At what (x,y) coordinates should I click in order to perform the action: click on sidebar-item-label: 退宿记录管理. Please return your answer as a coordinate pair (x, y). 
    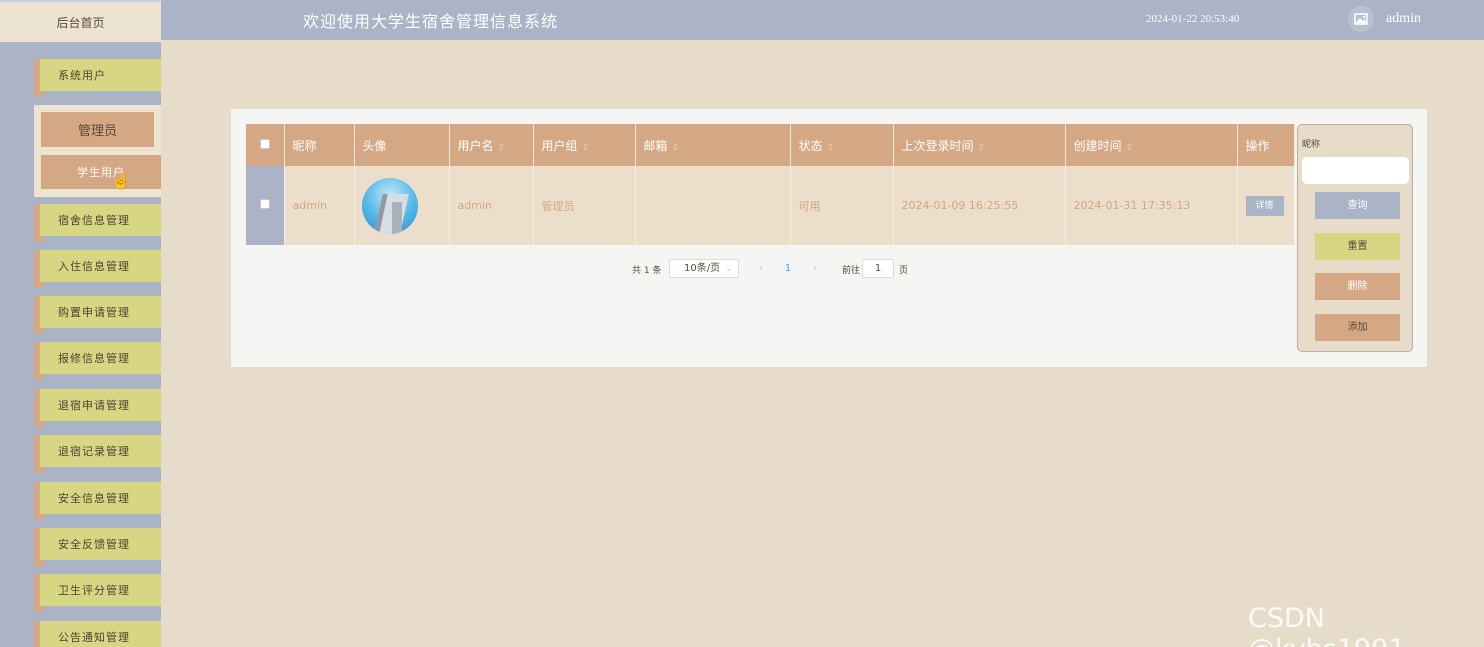
    Looking at the image, I should click on (100, 451).